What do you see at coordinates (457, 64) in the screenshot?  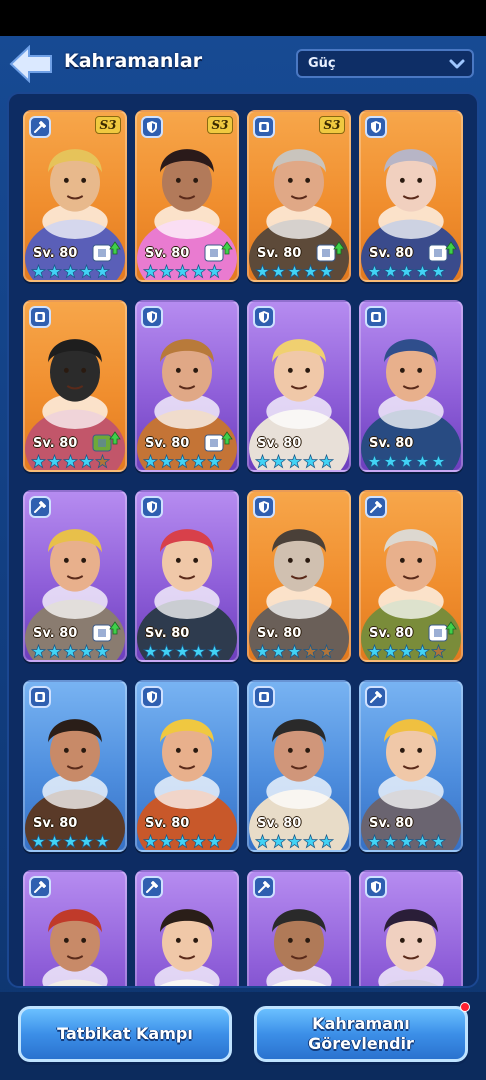 I see `chevron-down-icon` at bounding box center [457, 64].